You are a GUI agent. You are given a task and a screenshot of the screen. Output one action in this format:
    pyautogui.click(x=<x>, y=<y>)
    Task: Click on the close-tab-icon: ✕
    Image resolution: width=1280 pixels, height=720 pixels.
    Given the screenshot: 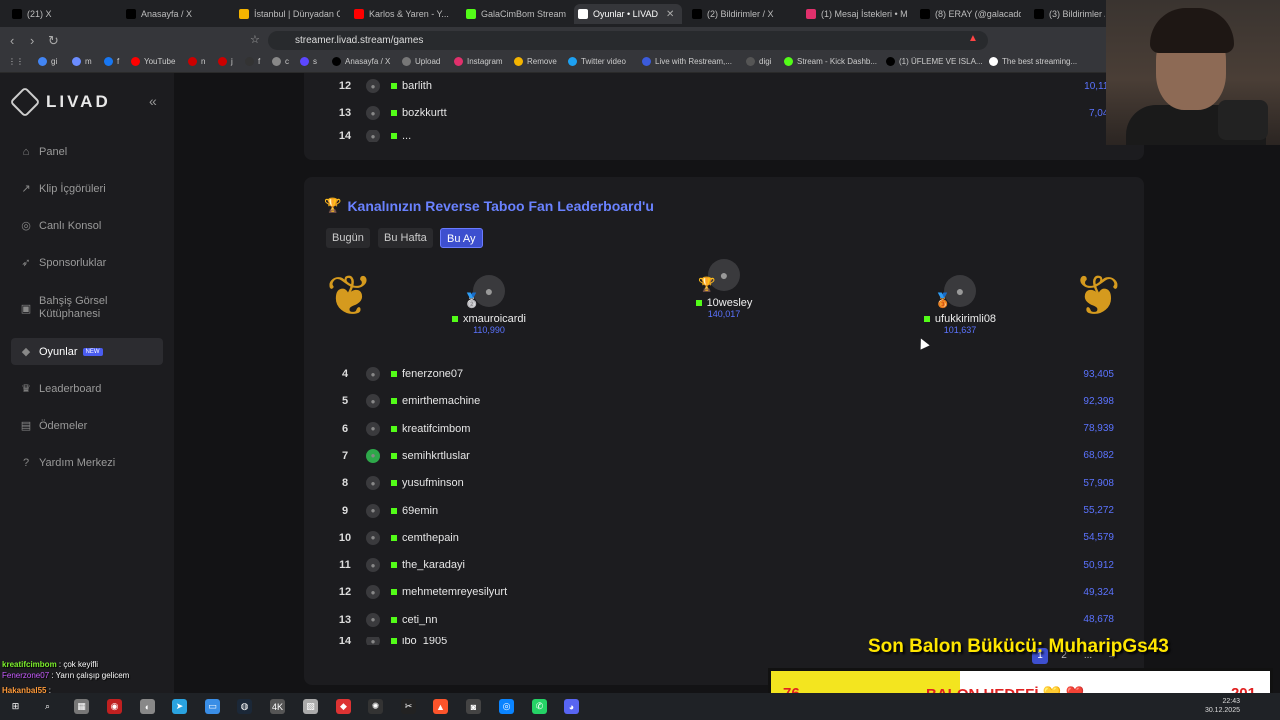 What is the action you would take?
    pyautogui.click(x=670, y=14)
    